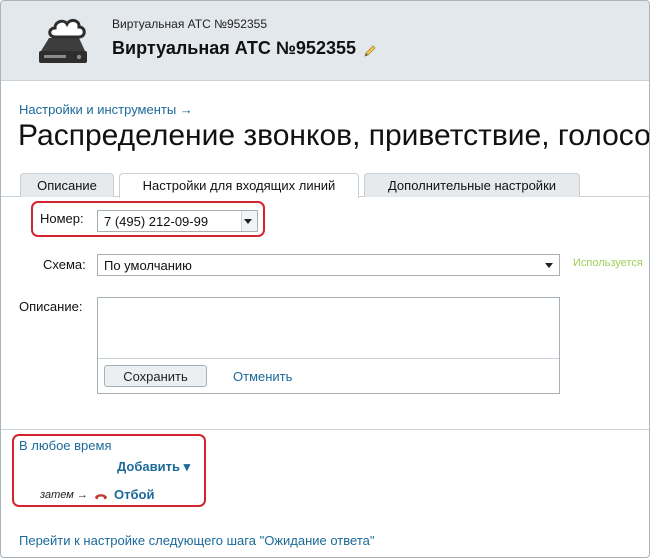  What do you see at coordinates (239, 185) in the screenshot?
I see `tab-incoming-lines: Настройки для входящих линий` at bounding box center [239, 185].